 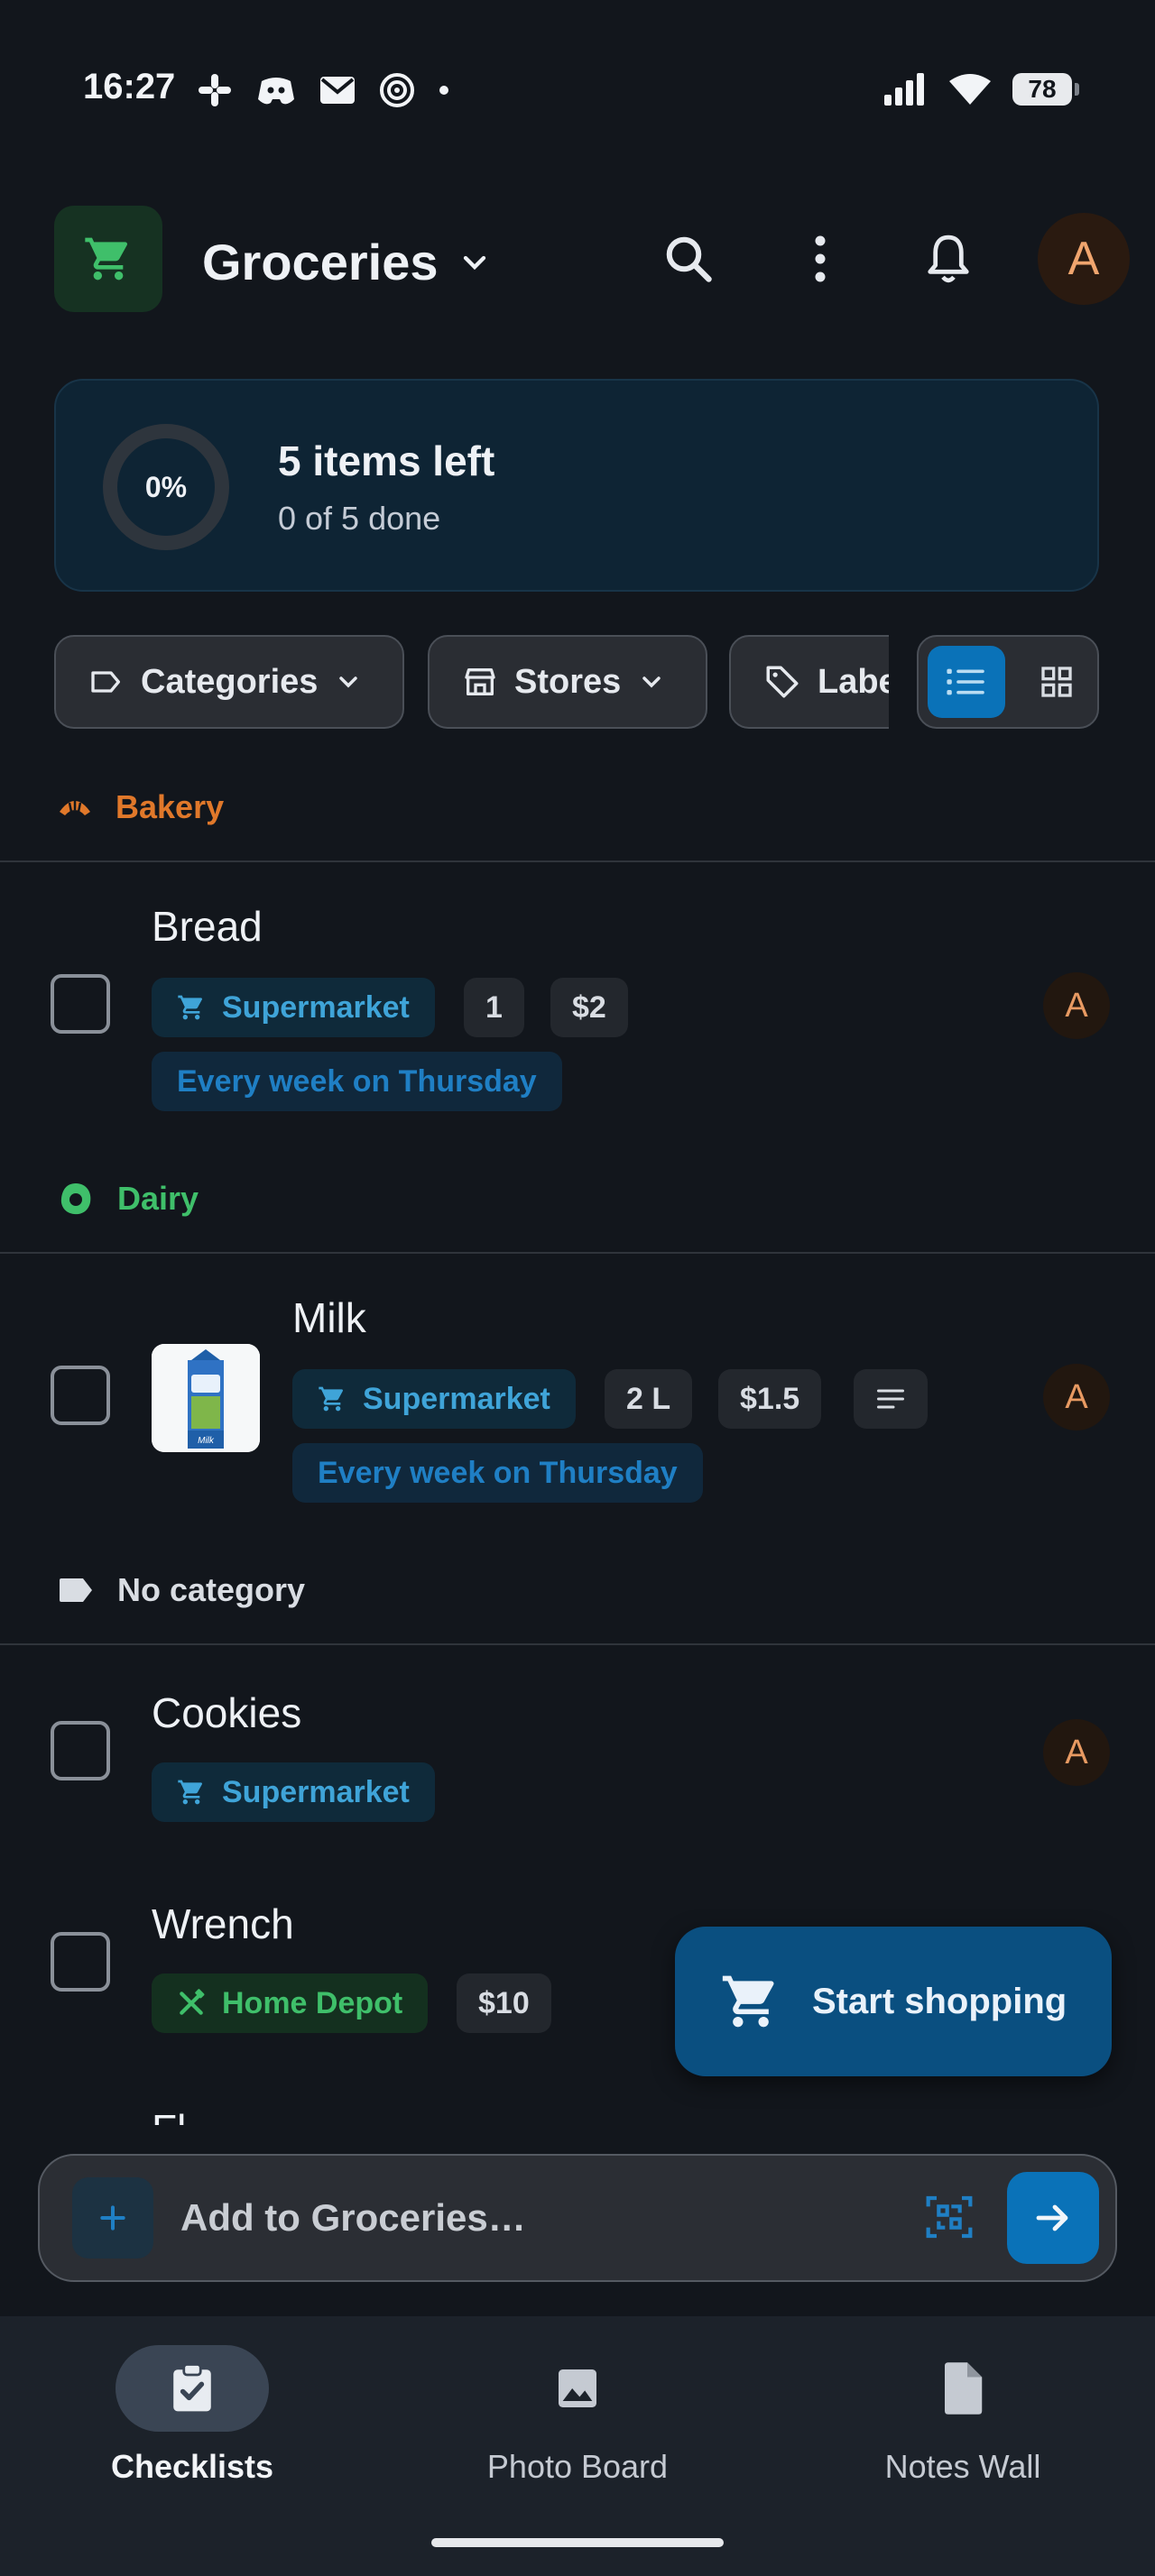 What do you see at coordinates (192, 2466) in the screenshot?
I see `nav-label: Checklists` at bounding box center [192, 2466].